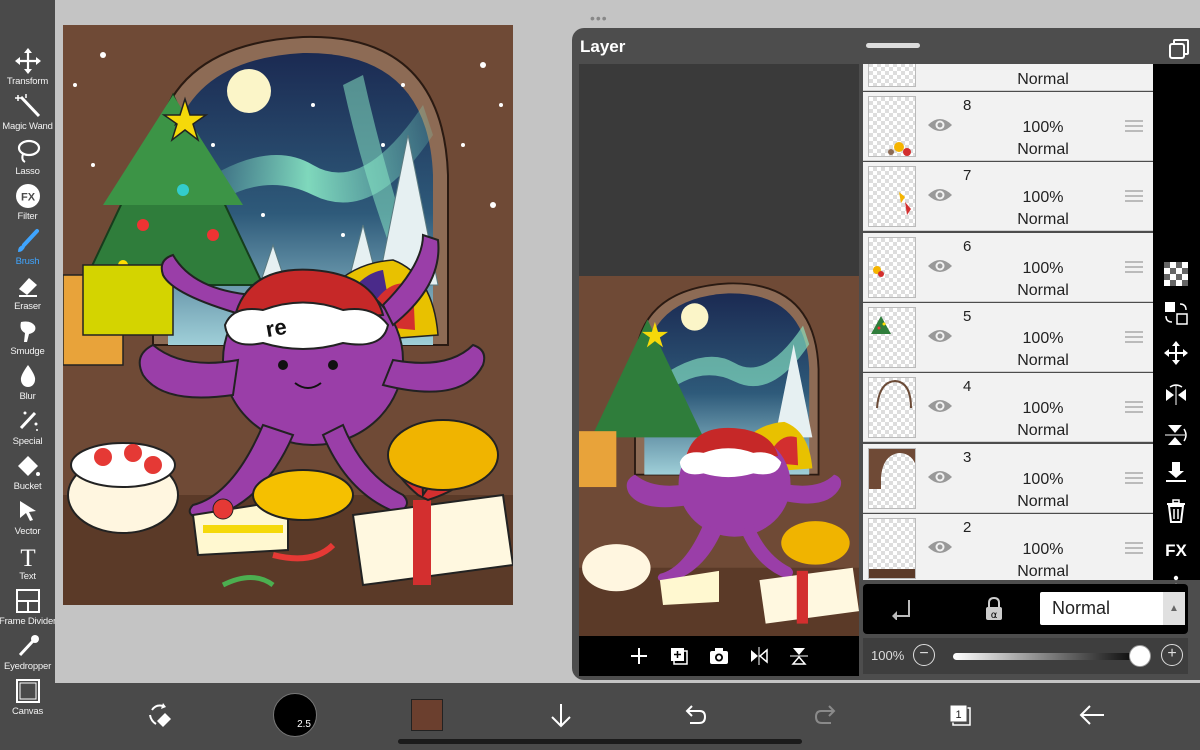  I want to click on blend-mode-bar: α Normal ▲, so click(1025, 609).